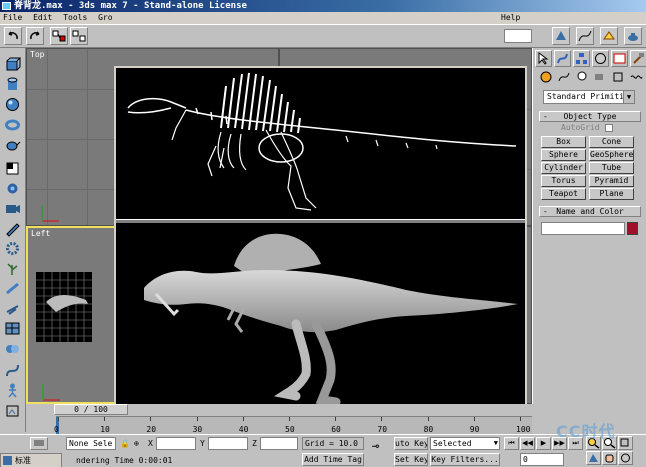  I want to click on geometry-icon, so click(546, 77).